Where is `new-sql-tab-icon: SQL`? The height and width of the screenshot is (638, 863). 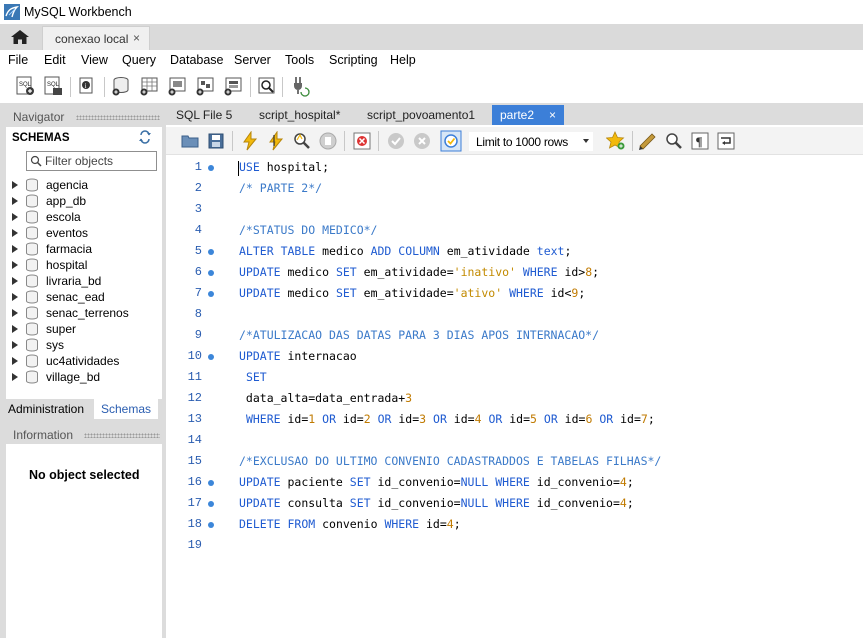 new-sql-tab-icon: SQL is located at coordinates (25, 86).